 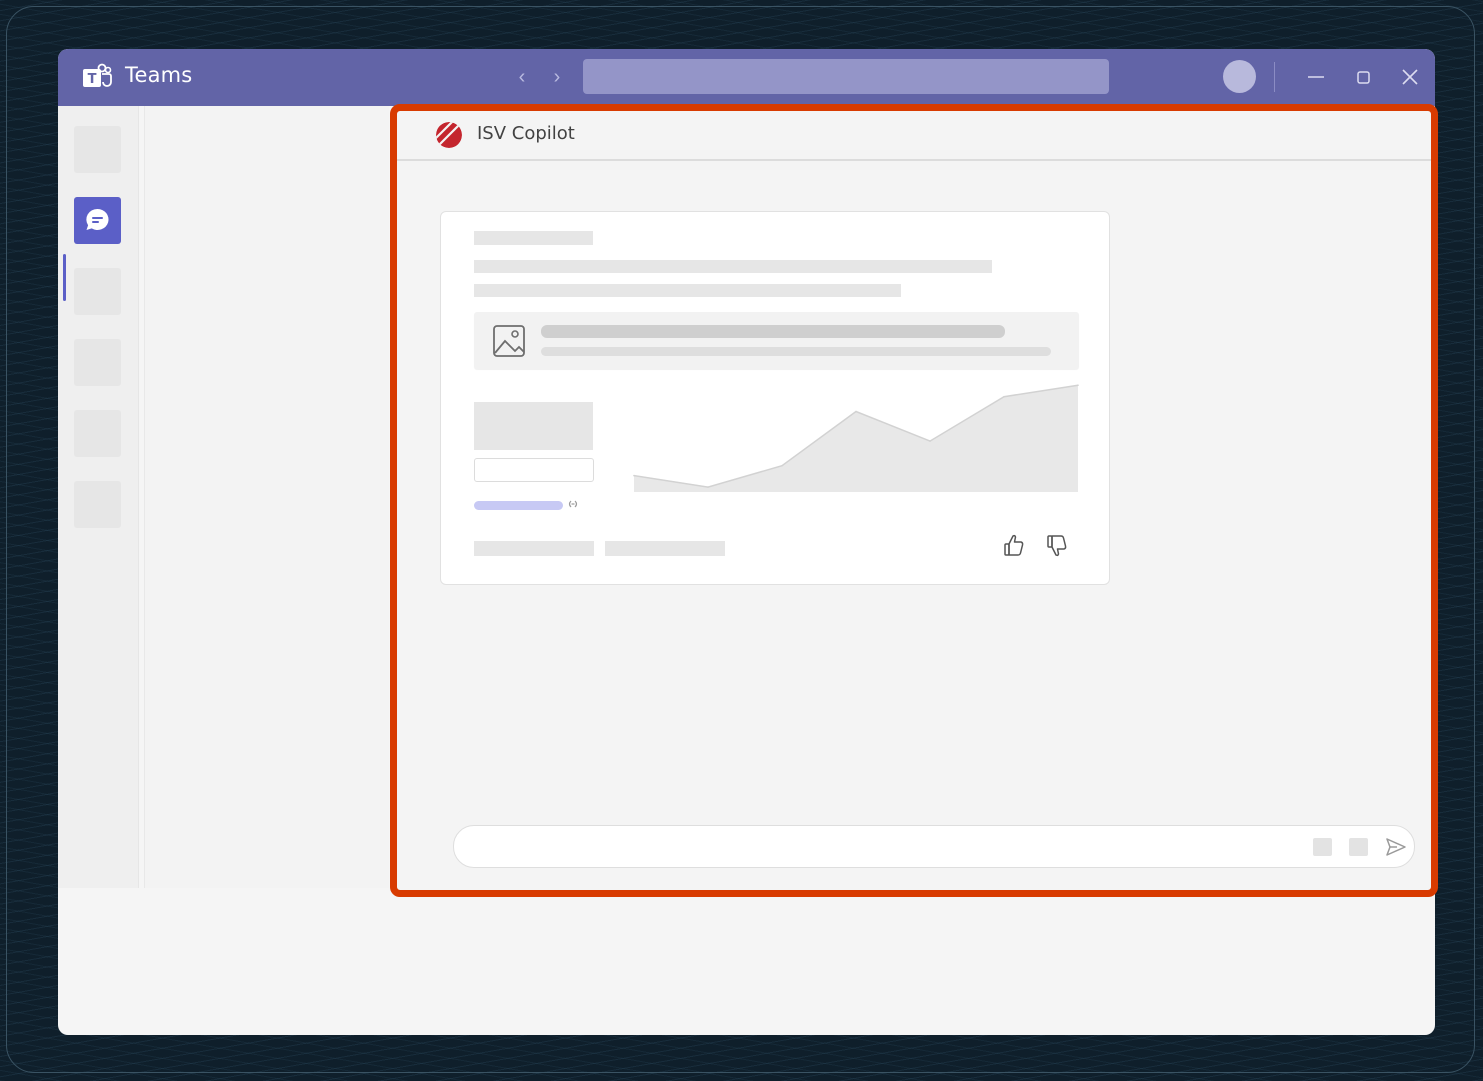 I want to click on chevron-right-icon: ›, so click(x=557, y=77).